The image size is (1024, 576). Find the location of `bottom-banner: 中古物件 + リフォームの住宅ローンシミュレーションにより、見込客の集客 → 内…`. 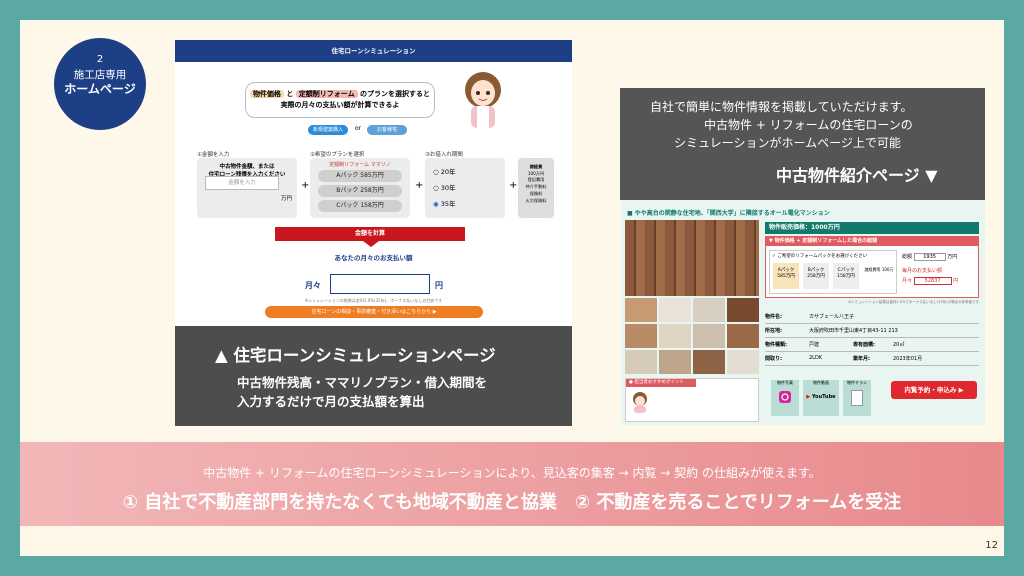

bottom-banner: 中古物件 + リフォームの住宅ローンシミュレーションにより、見込客の集客 → 内… is located at coordinates (512, 484).